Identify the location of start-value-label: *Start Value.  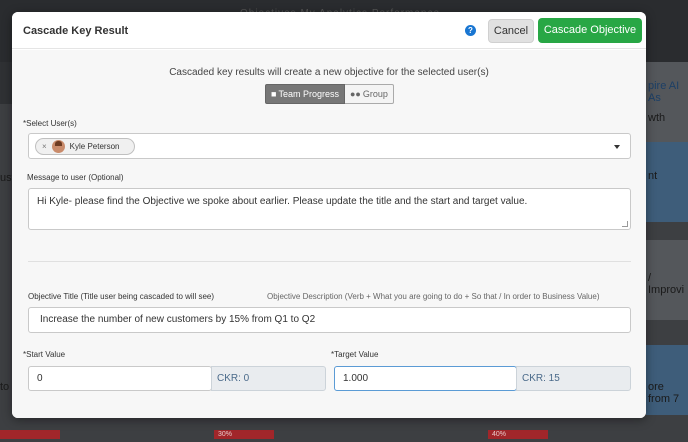
(44, 354).